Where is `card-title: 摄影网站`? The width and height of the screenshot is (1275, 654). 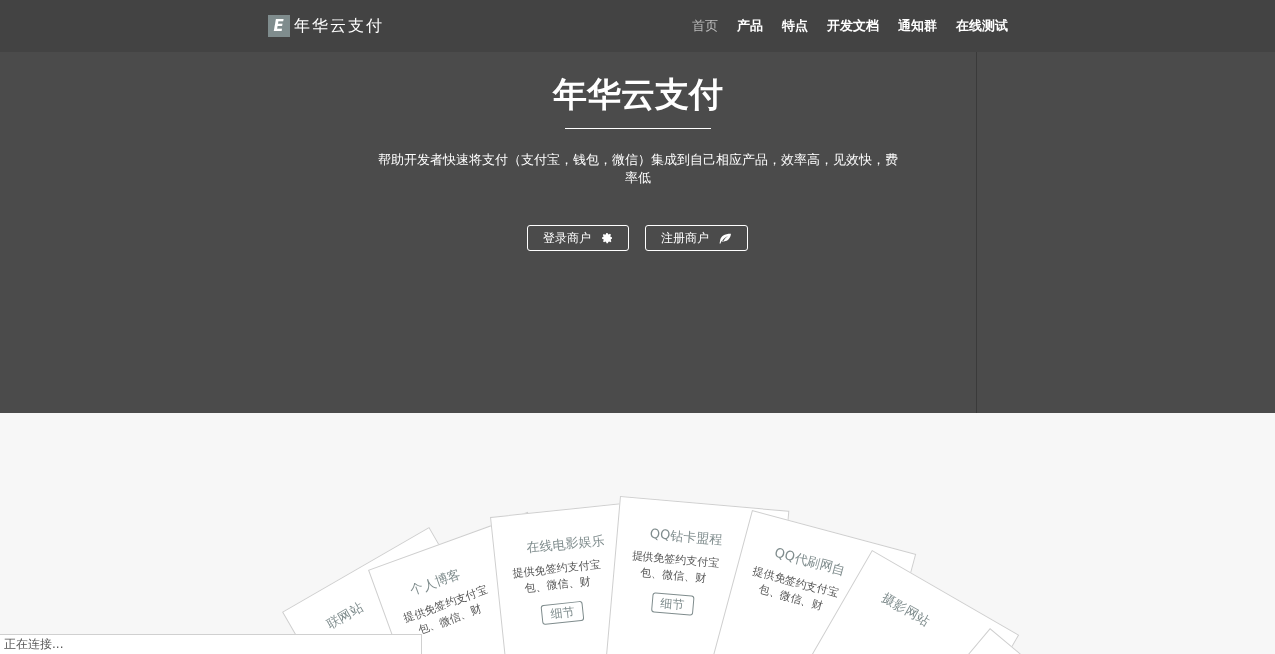 card-title: 摄影网站 is located at coordinates (906, 609).